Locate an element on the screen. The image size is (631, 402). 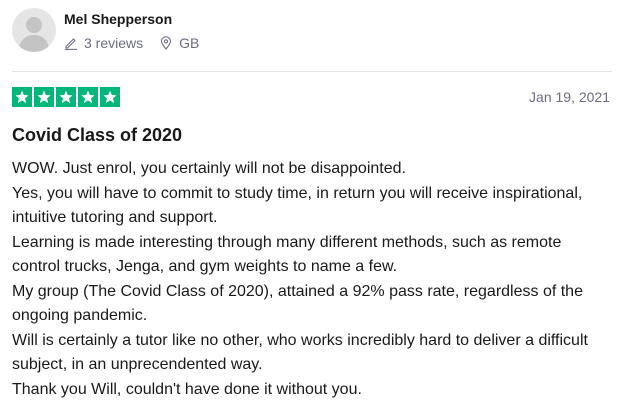
reviewer-header: Mel Shepperson 3 reviews GB is located at coordinates (105, 31).